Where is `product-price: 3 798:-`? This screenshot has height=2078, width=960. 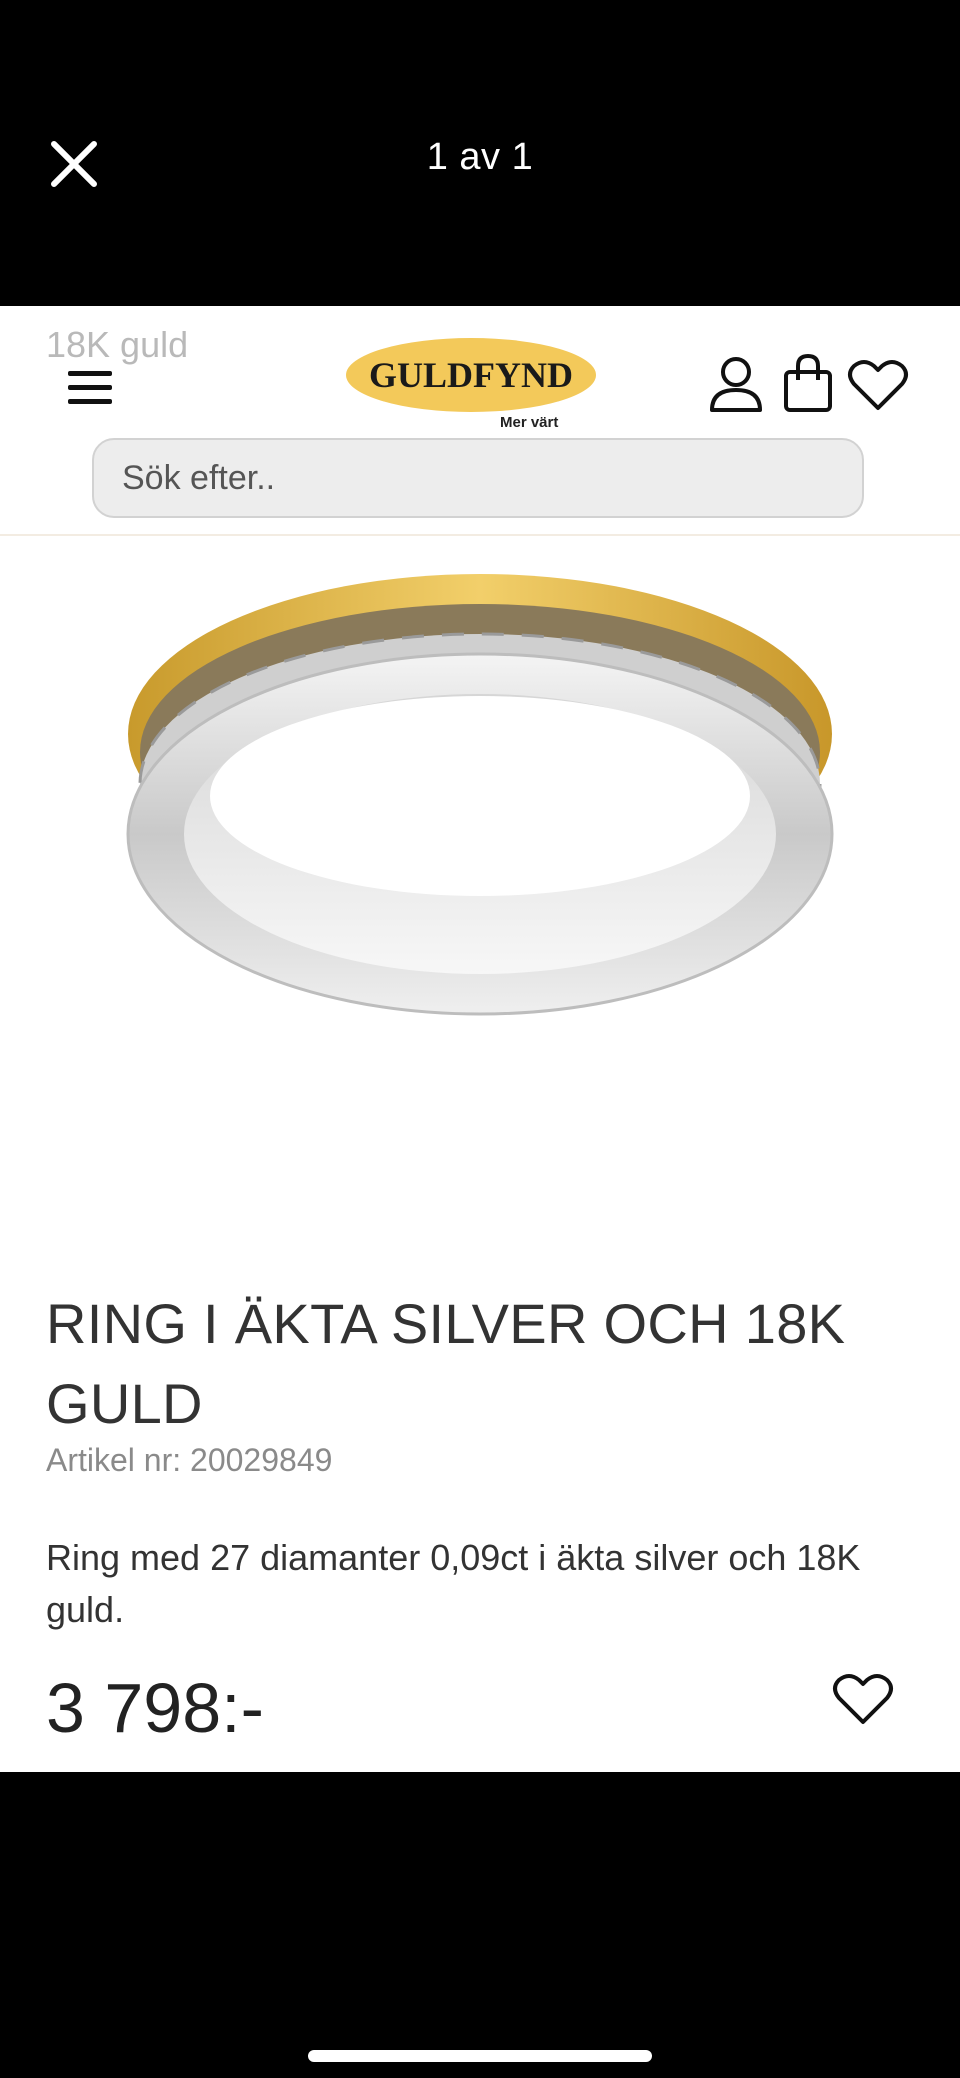 product-price: 3 798:- is located at coordinates (155, 1708).